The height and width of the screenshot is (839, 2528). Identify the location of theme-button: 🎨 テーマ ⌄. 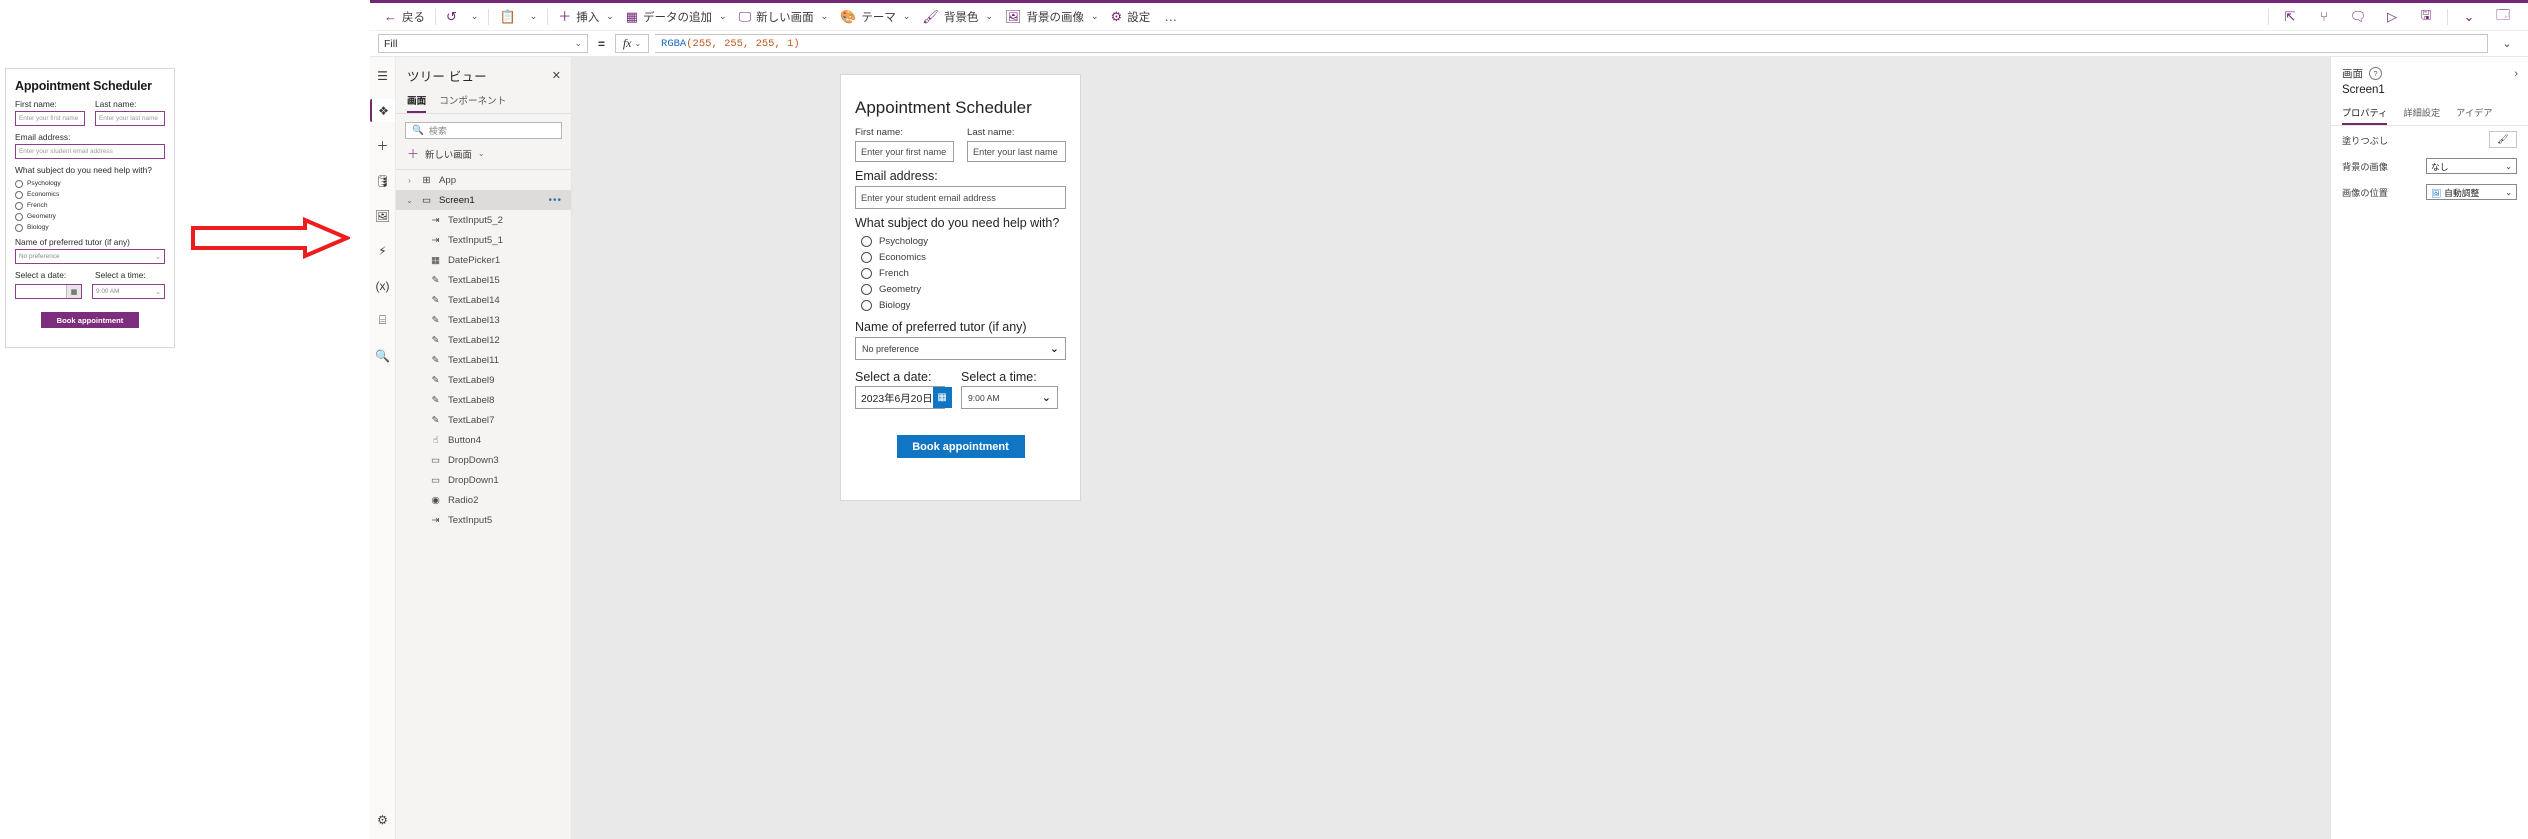
(875, 17).